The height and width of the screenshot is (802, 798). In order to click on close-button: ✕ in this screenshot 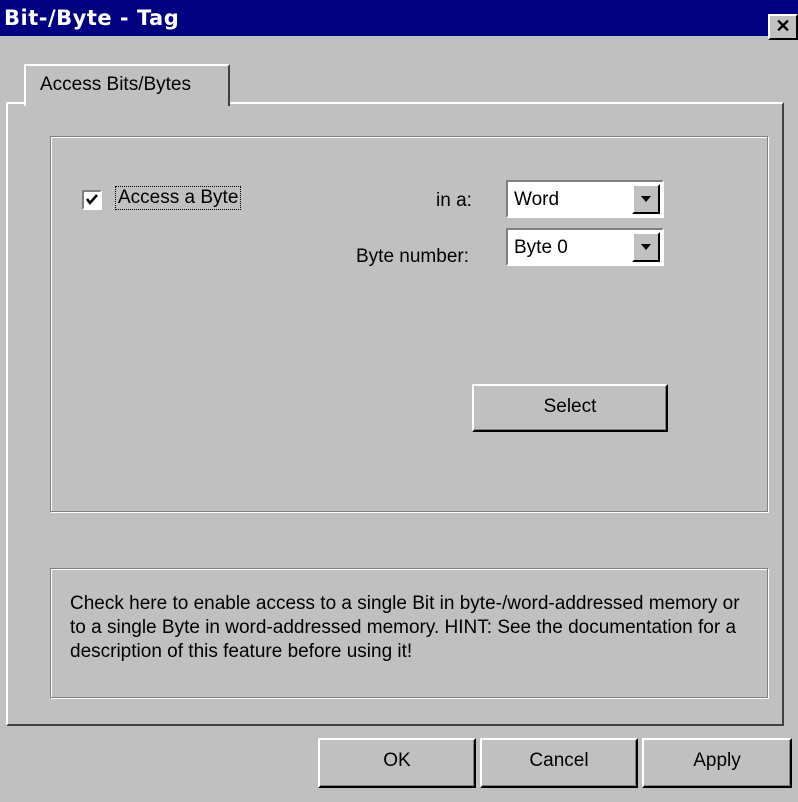, I will do `click(783, 27)`.